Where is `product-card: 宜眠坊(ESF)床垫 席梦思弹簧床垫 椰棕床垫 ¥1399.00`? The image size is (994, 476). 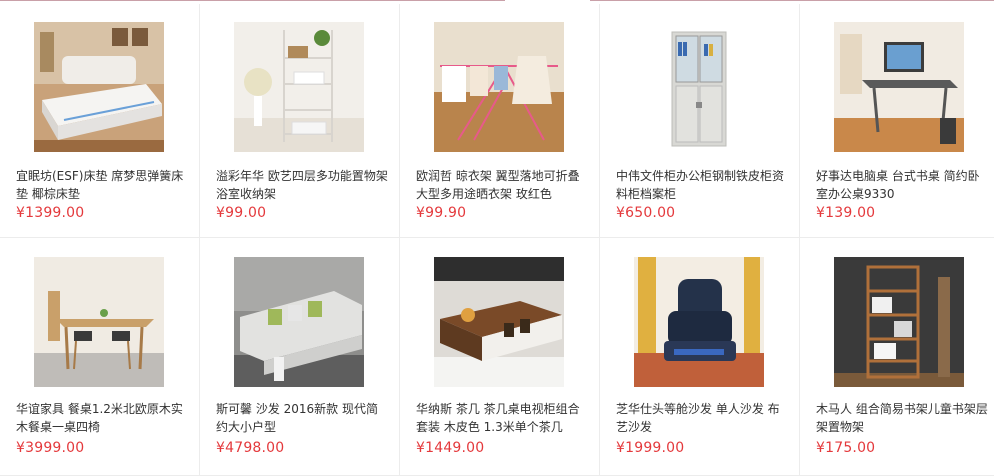 product-card: 宜眠坊(ESF)床垫 席梦思弹簧床垫 椰棕床垫 ¥1399.00 is located at coordinates (100, 121).